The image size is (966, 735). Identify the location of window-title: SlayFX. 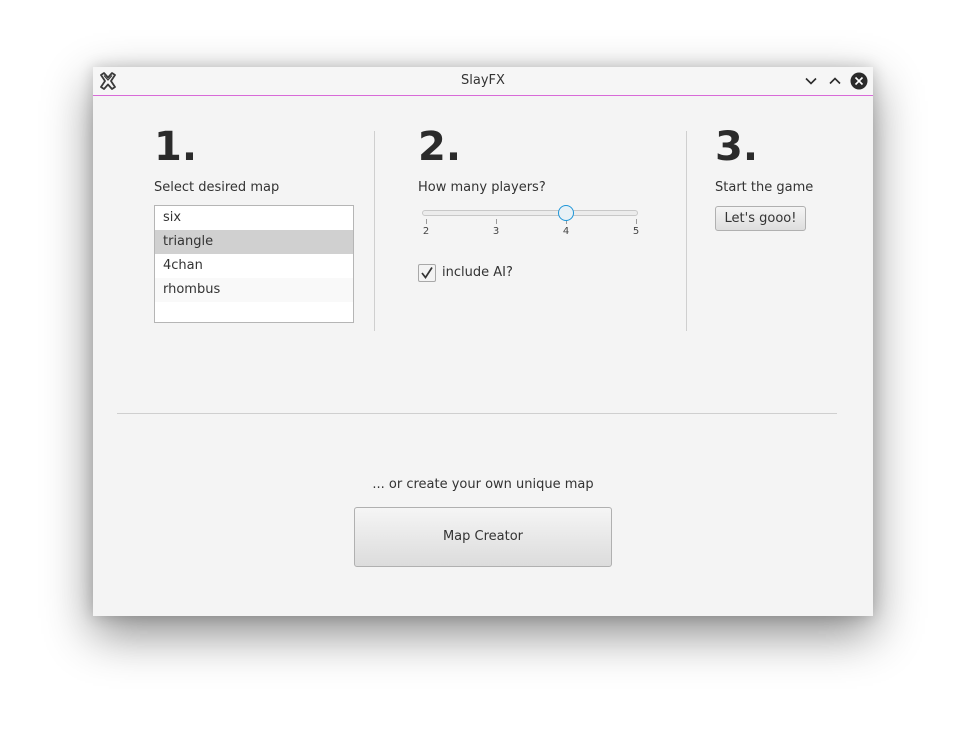
(483, 80).